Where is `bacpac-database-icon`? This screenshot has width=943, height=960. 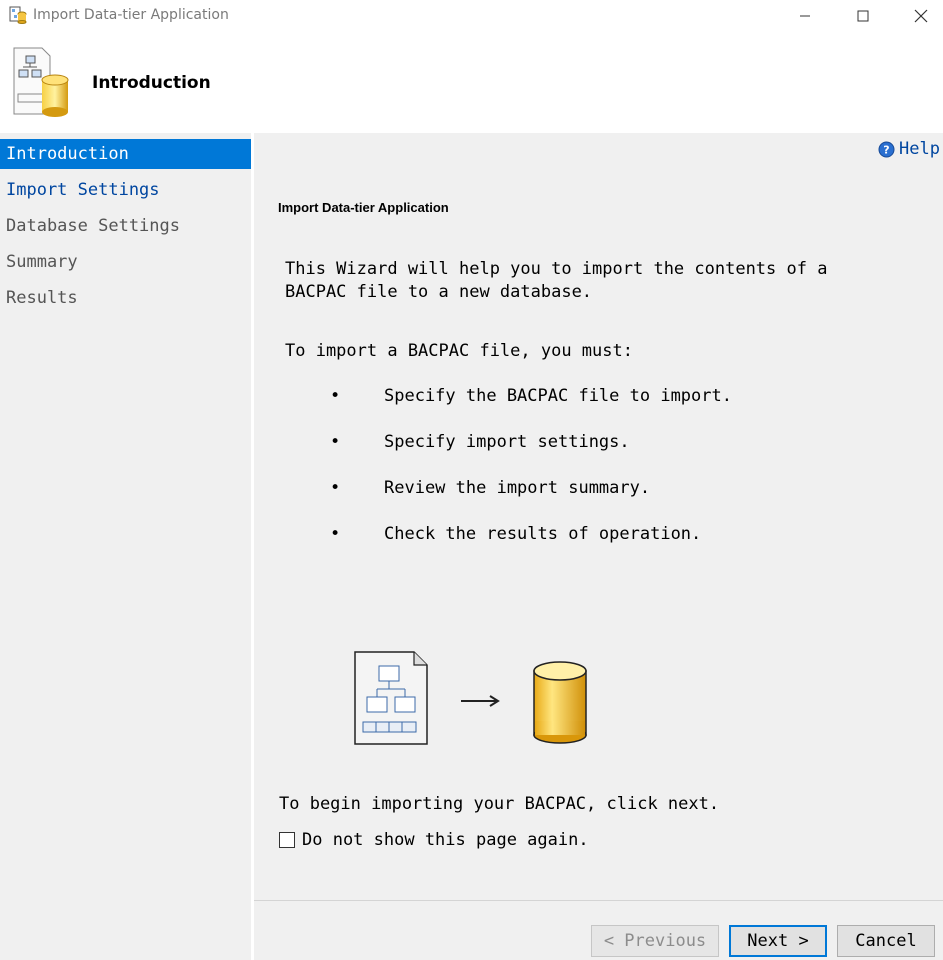 bacpac-database-icon is located at coordinates (43, 85).